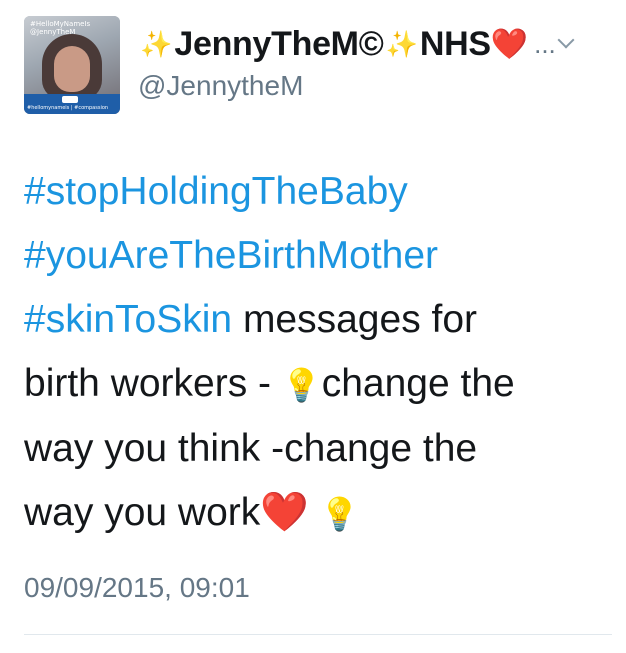 Image resolution: width=626 pixels, height=653 pixels. What do you see at coordinates (128, 319) in the screenshot?
I see `hashtag-link: #skinToSkin` at bounding box center [128, 319].